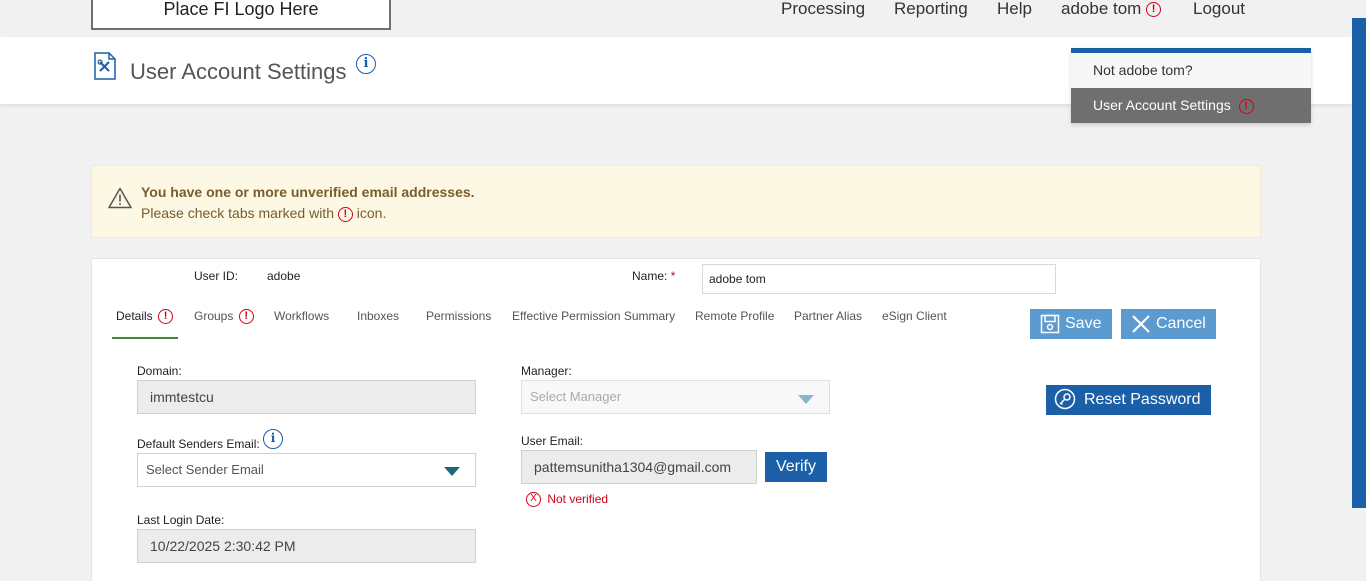 Image resolution: width=1366 pixels, height=581 pixels. Describe the element at coordinates (552, 441) in the screenshot. I see `user-email-label: User Email:` at that location.